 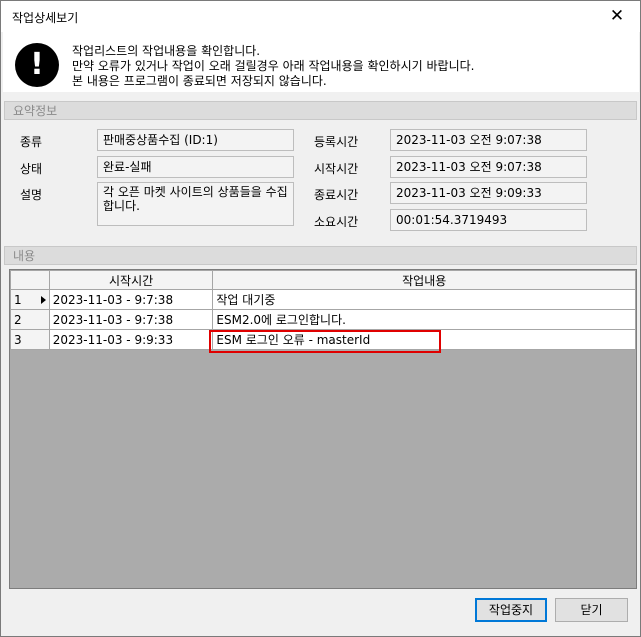 What do you see at coordinates (195, 140) in the screenshot?
I see `type-field: 판매중상품수집 (ID:1)` at bounding box center [195, 140].